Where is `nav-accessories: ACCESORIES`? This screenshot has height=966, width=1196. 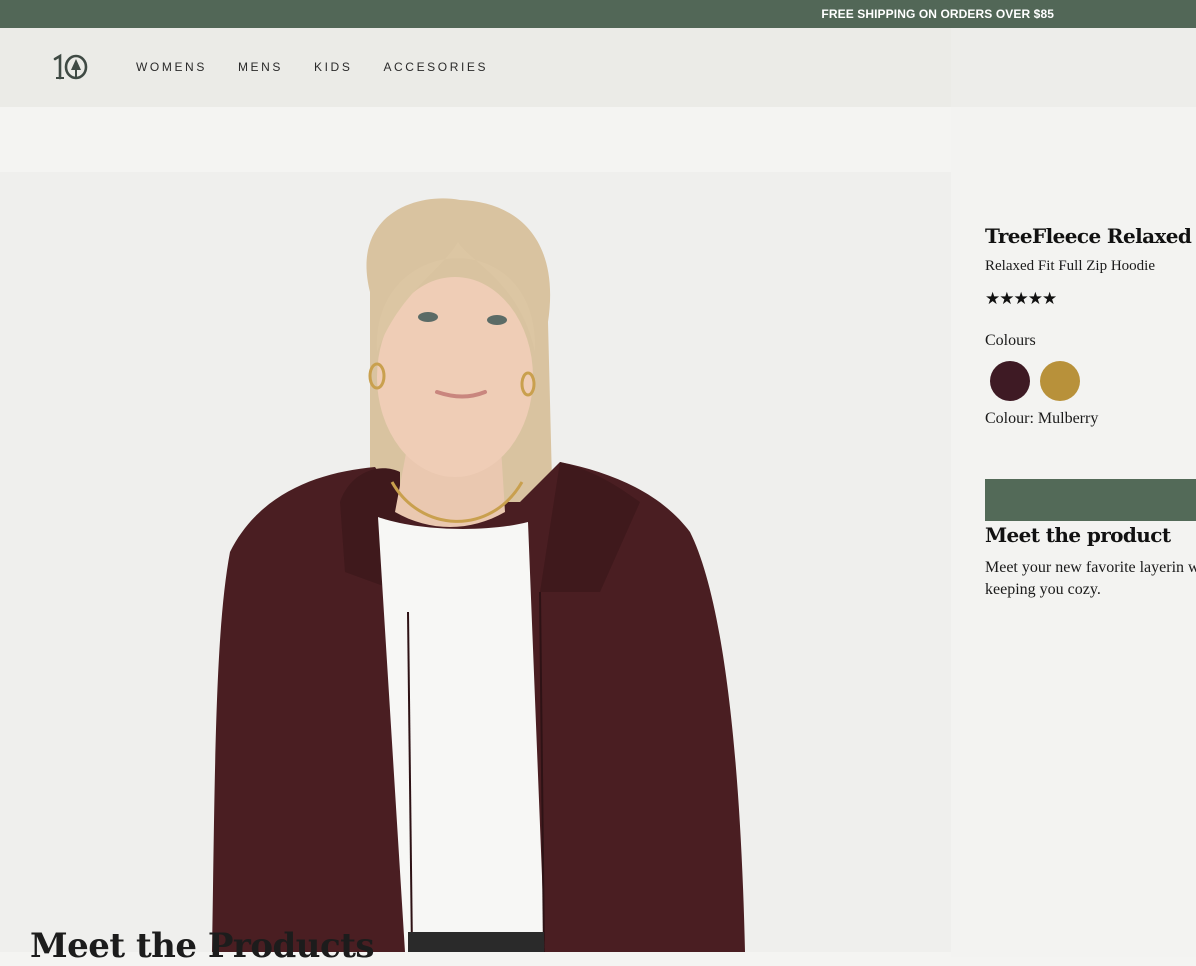 nav-accessories: ACCESORIES is located at coordinates (435, 67).